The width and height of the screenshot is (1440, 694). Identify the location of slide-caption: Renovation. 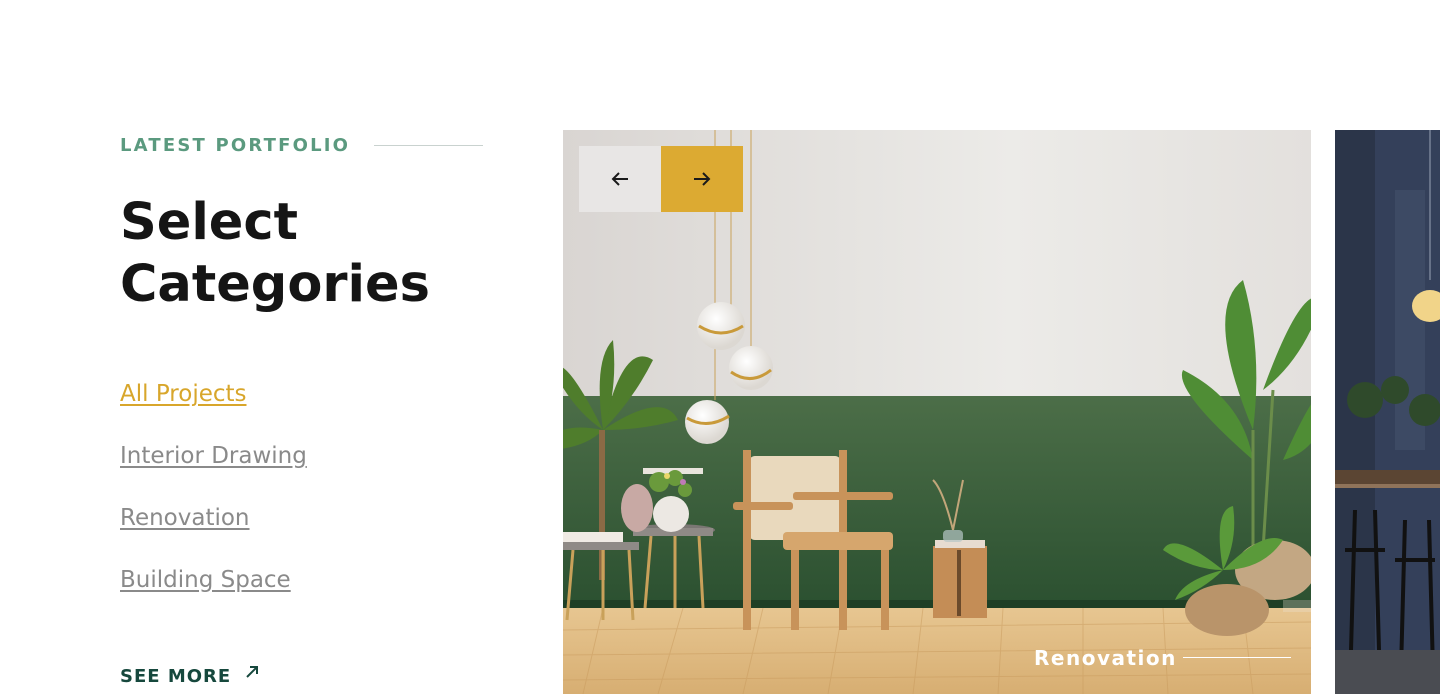
(1105, 658).